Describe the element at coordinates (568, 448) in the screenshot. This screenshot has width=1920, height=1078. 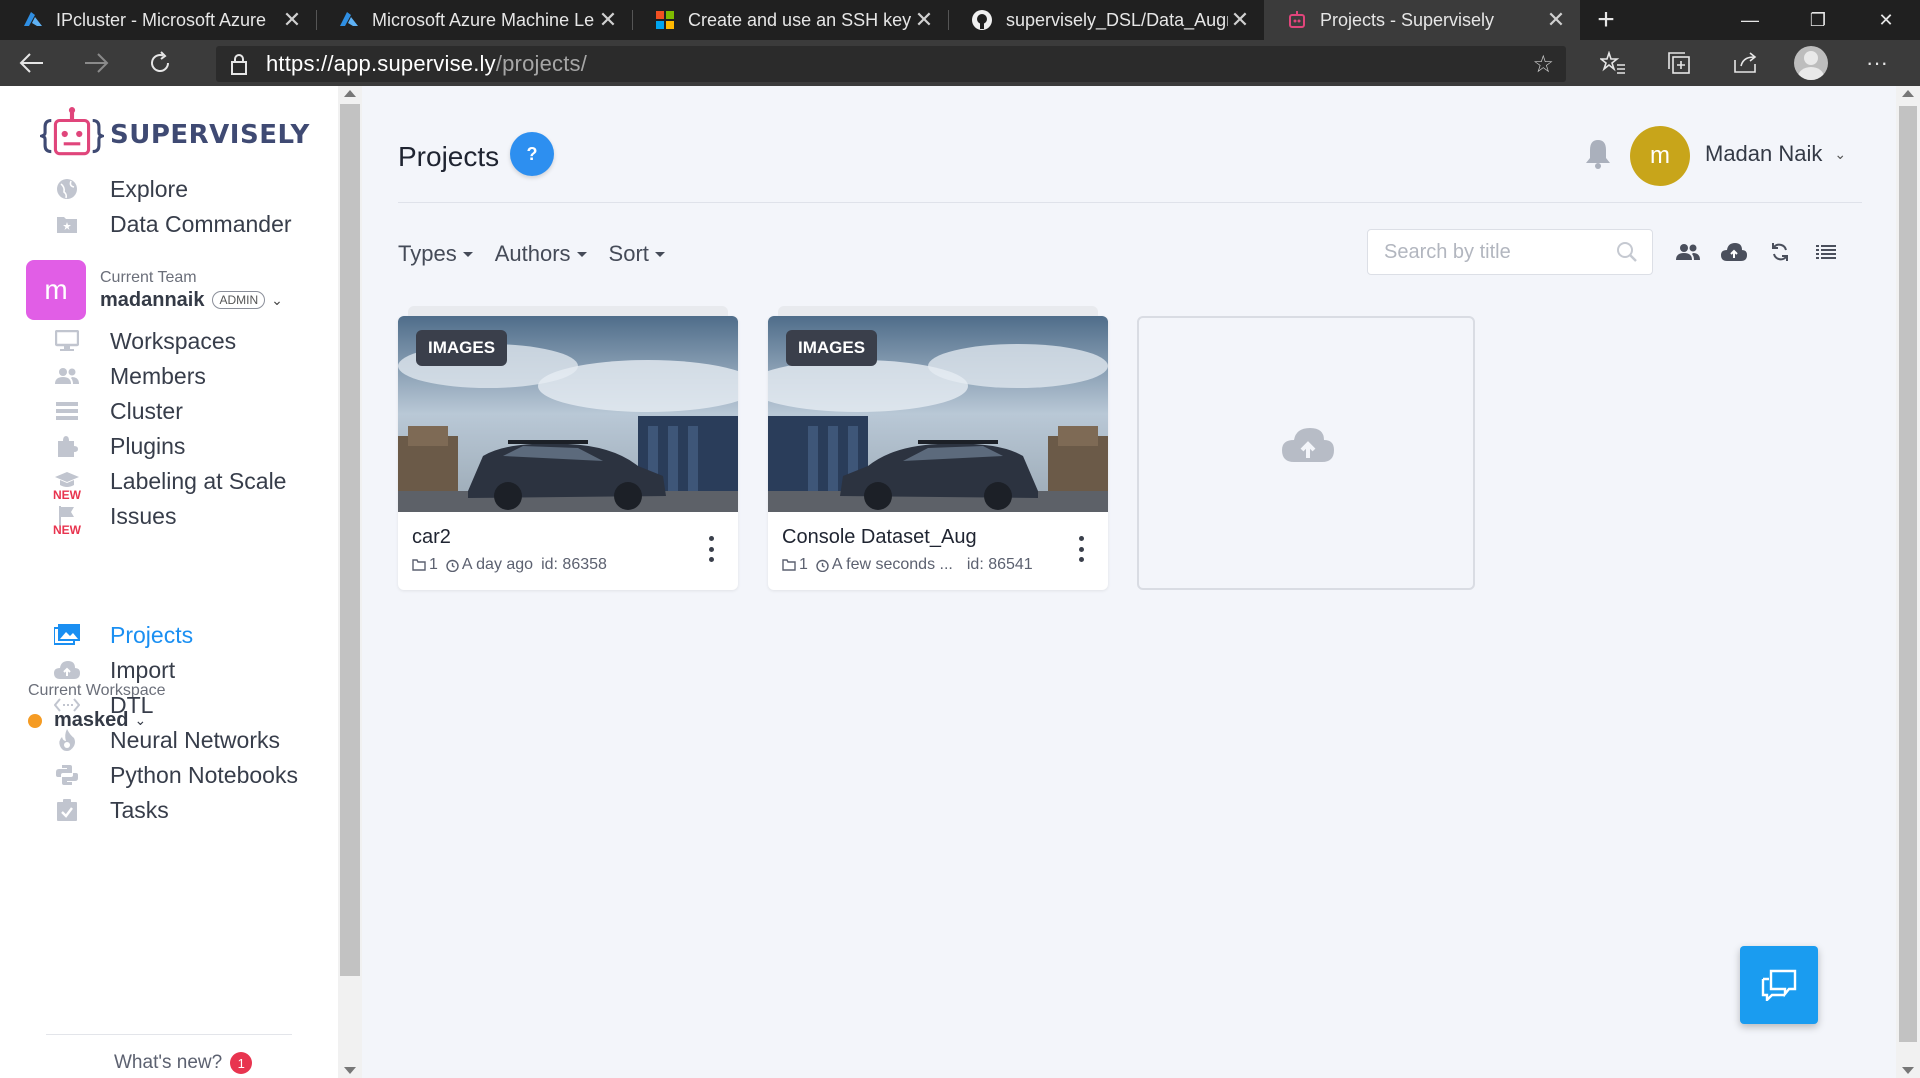
I see `project-card: IMAGES car2 1 A day ago id: 86358` at that location.